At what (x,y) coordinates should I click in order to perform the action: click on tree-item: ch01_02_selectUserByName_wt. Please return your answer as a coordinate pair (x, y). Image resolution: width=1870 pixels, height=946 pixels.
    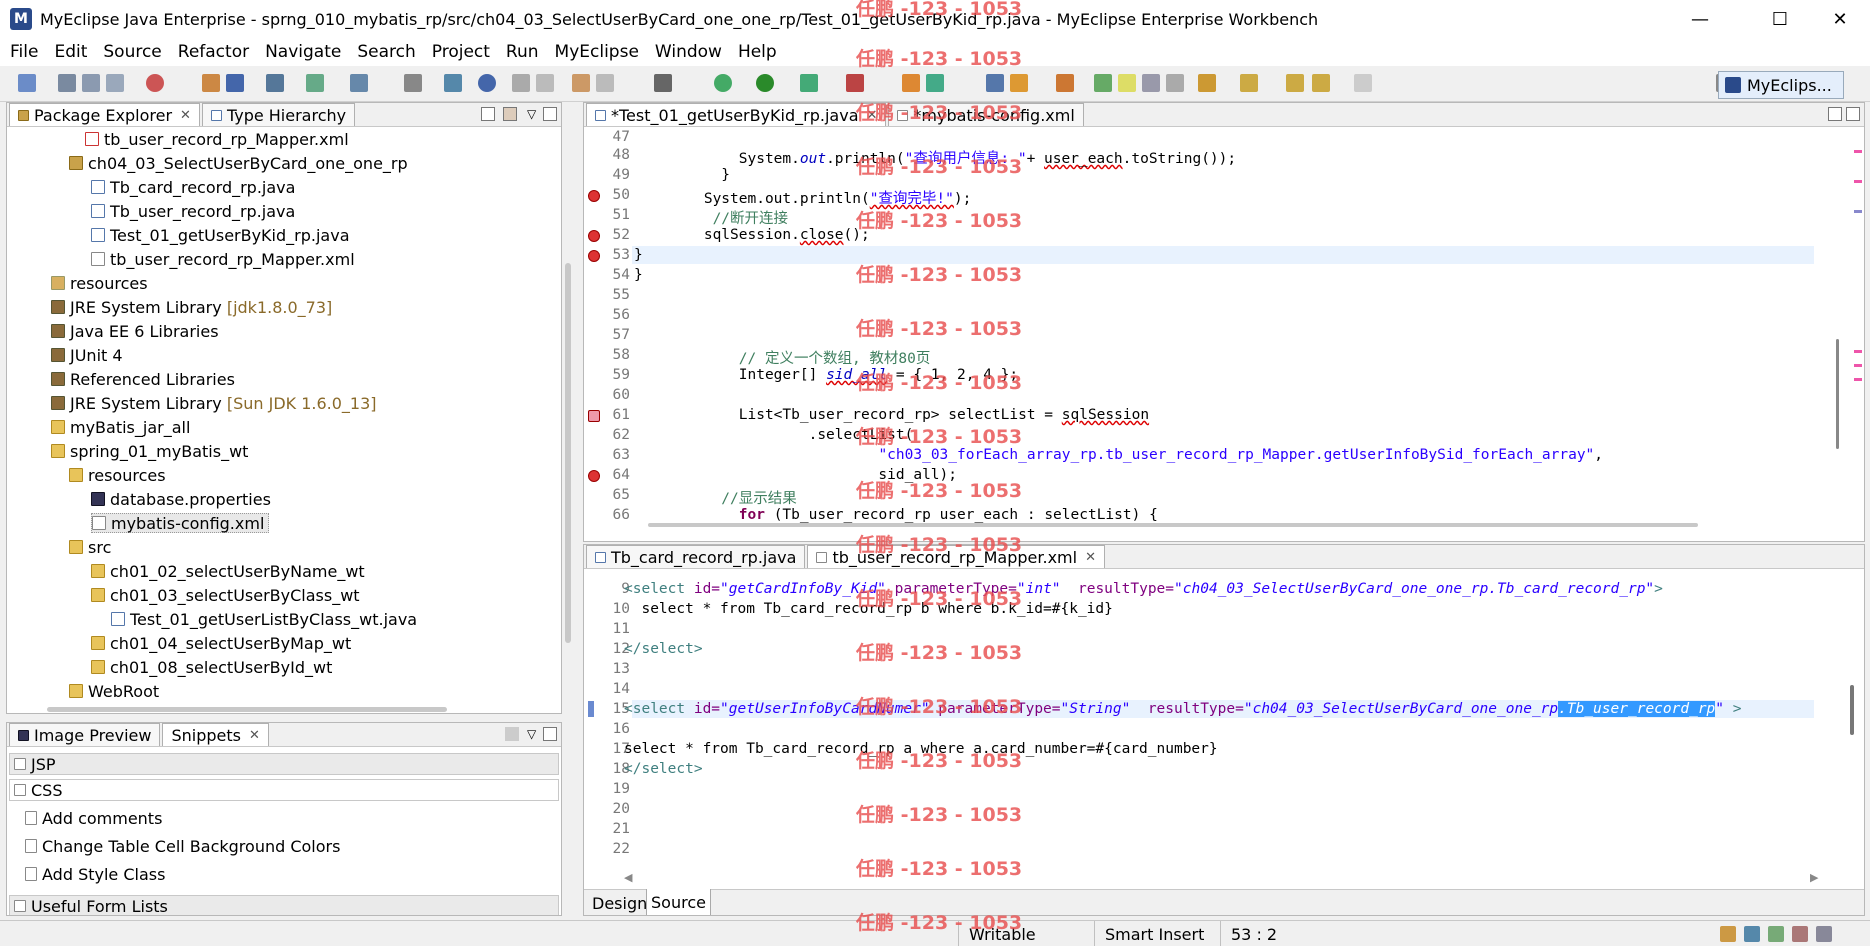
    Looking at the image, I should click on (228, 571).